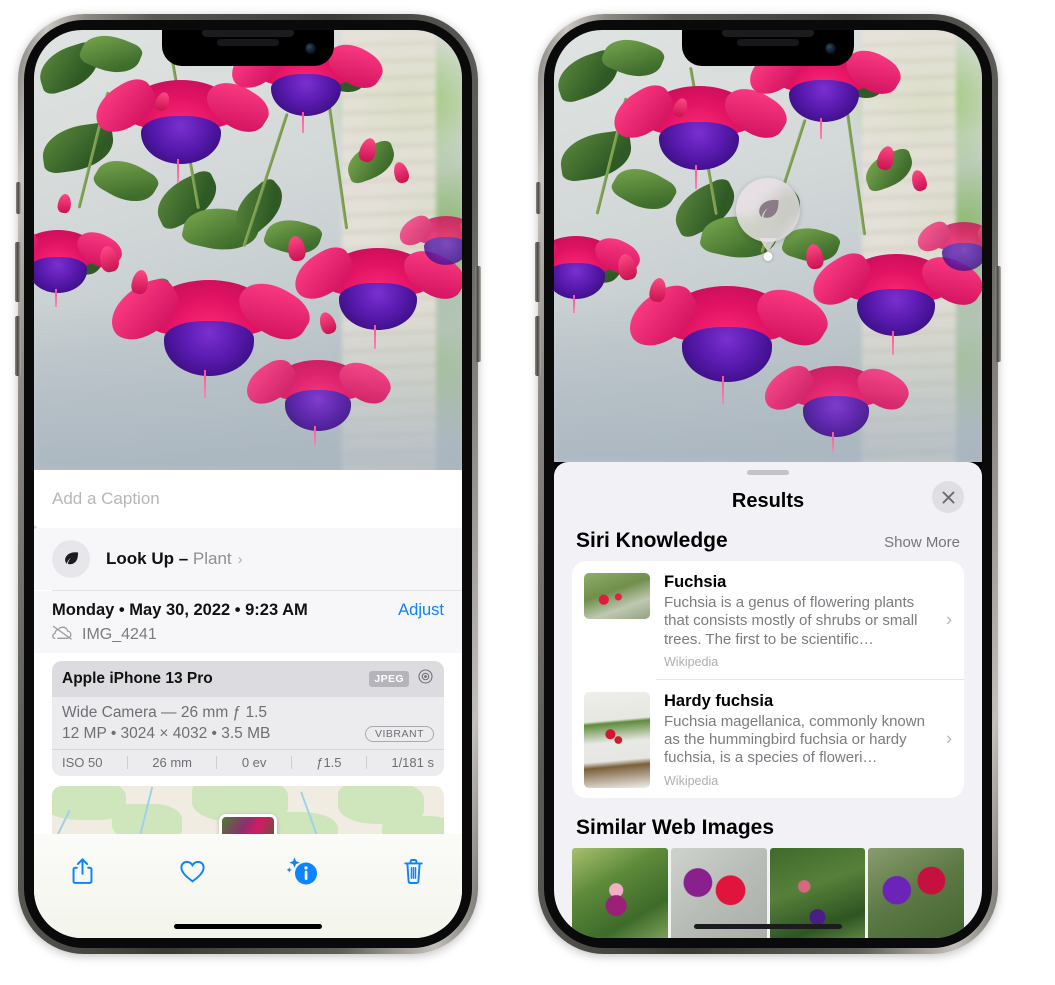 This screenshot has height=985, width=1055. Describe the element at coordinates (329, 762) in the screenshot. I see `exif-aperture: ƒ1.5` at that location.